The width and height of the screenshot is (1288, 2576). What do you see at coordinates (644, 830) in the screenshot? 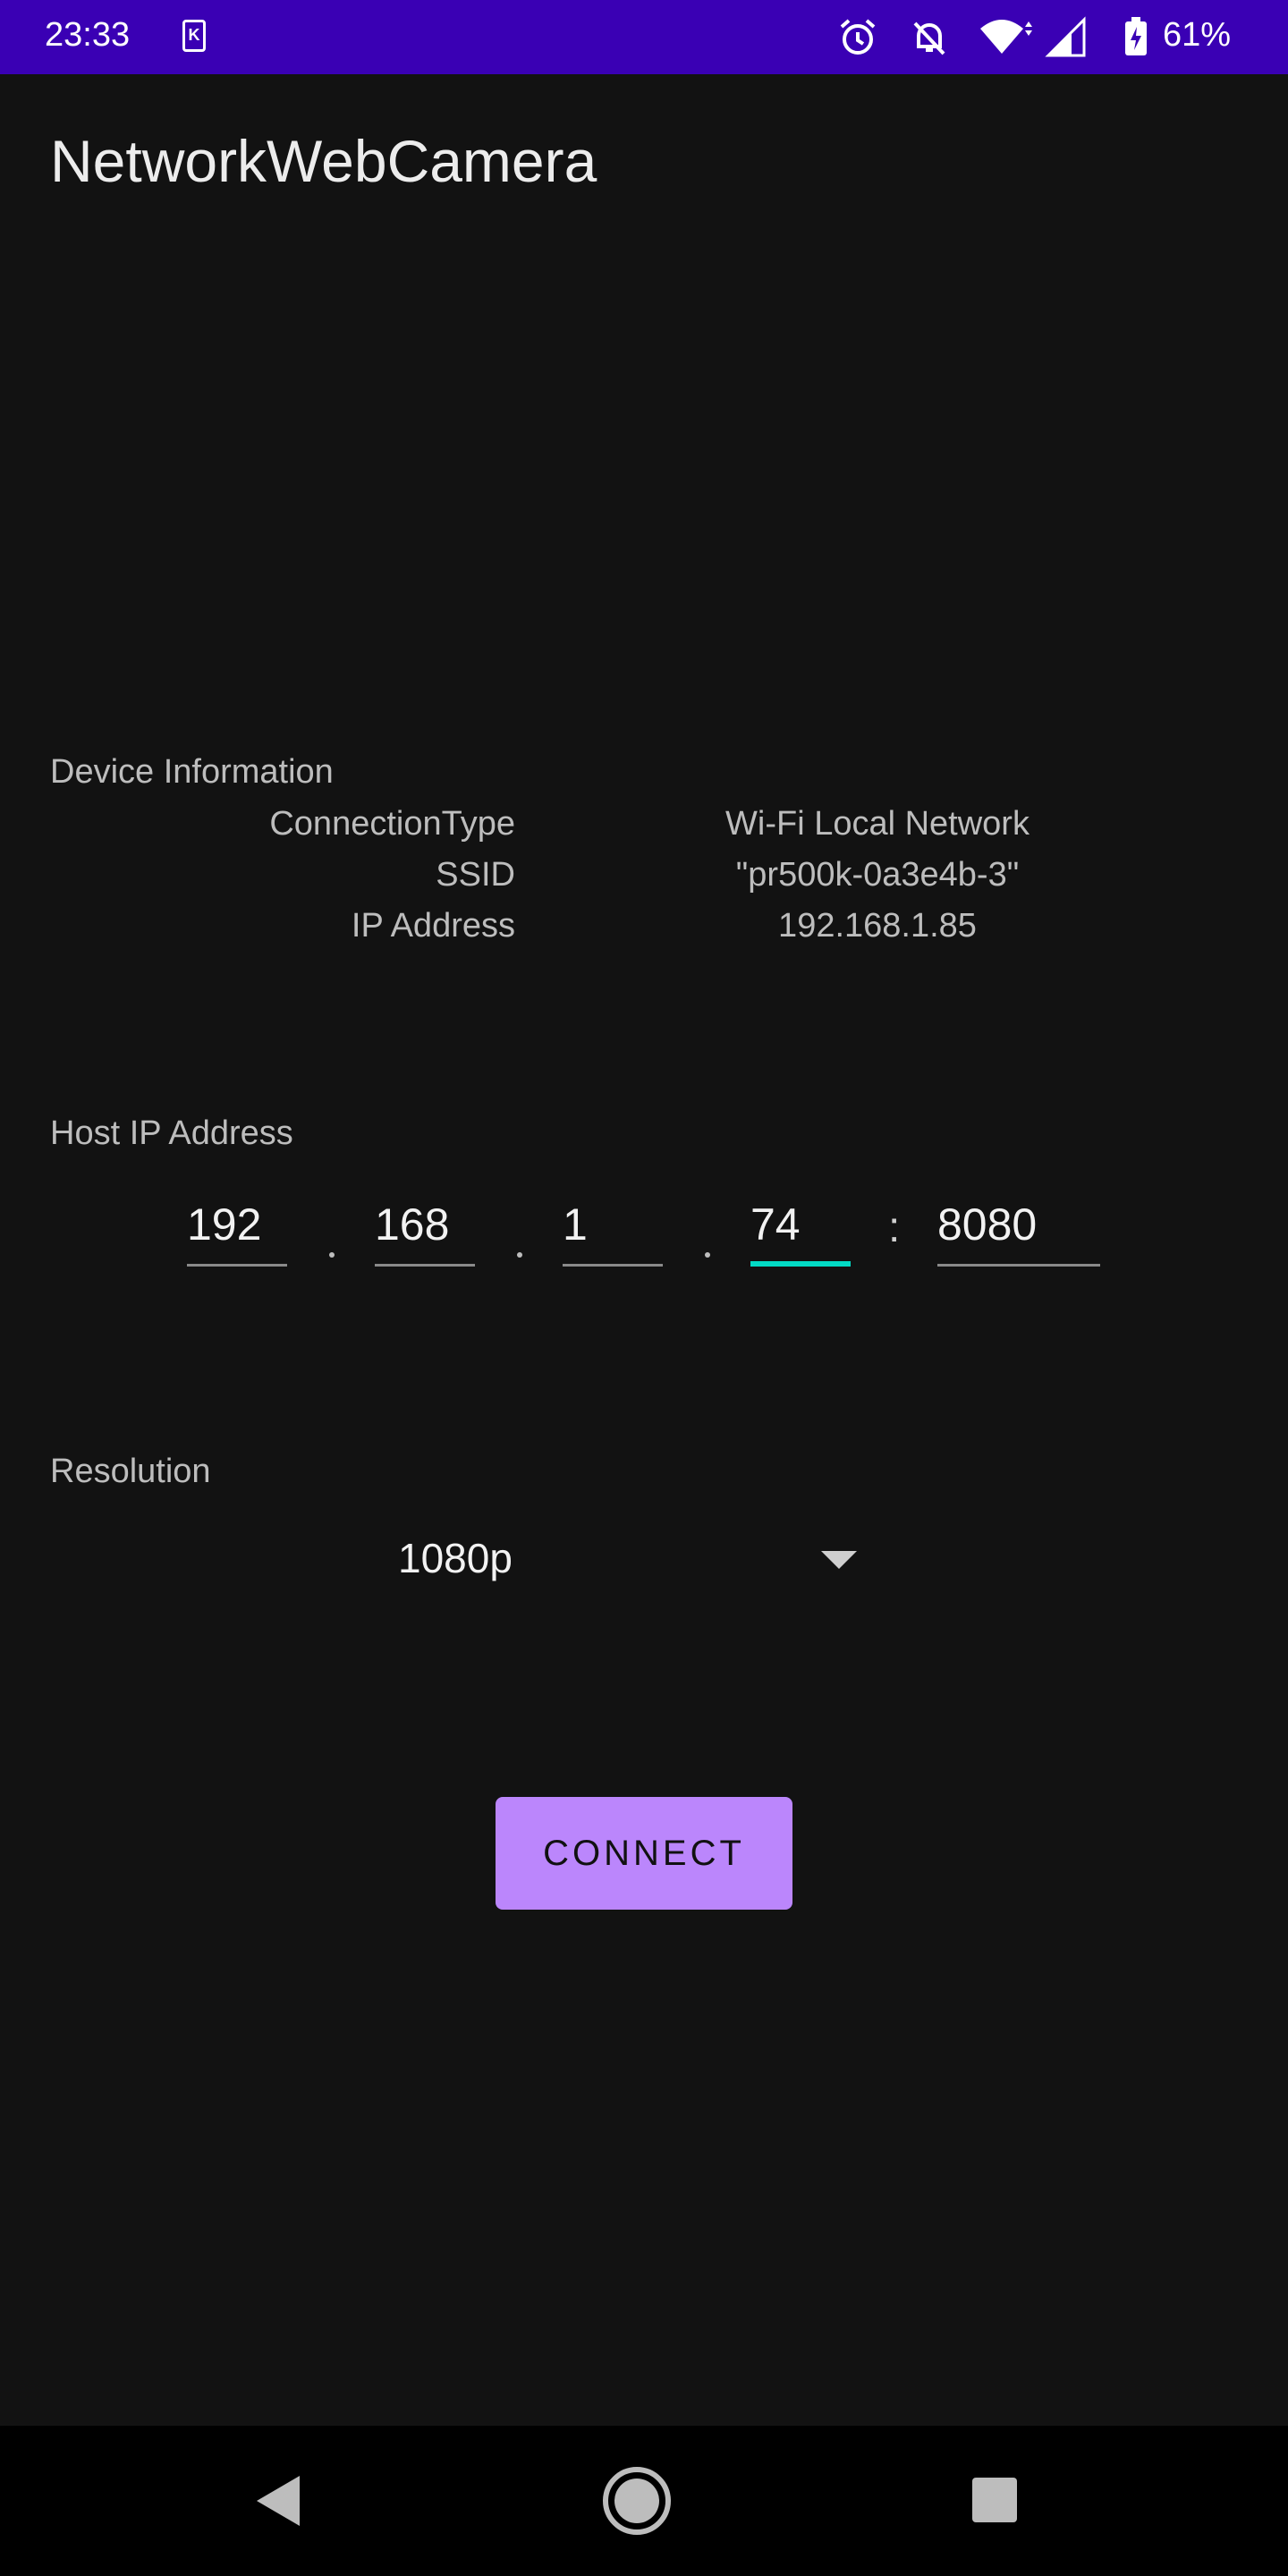
I see `info-row-connection-type: ConnectionType Wi-Fi Local Network` at bounding box center [644, 830].